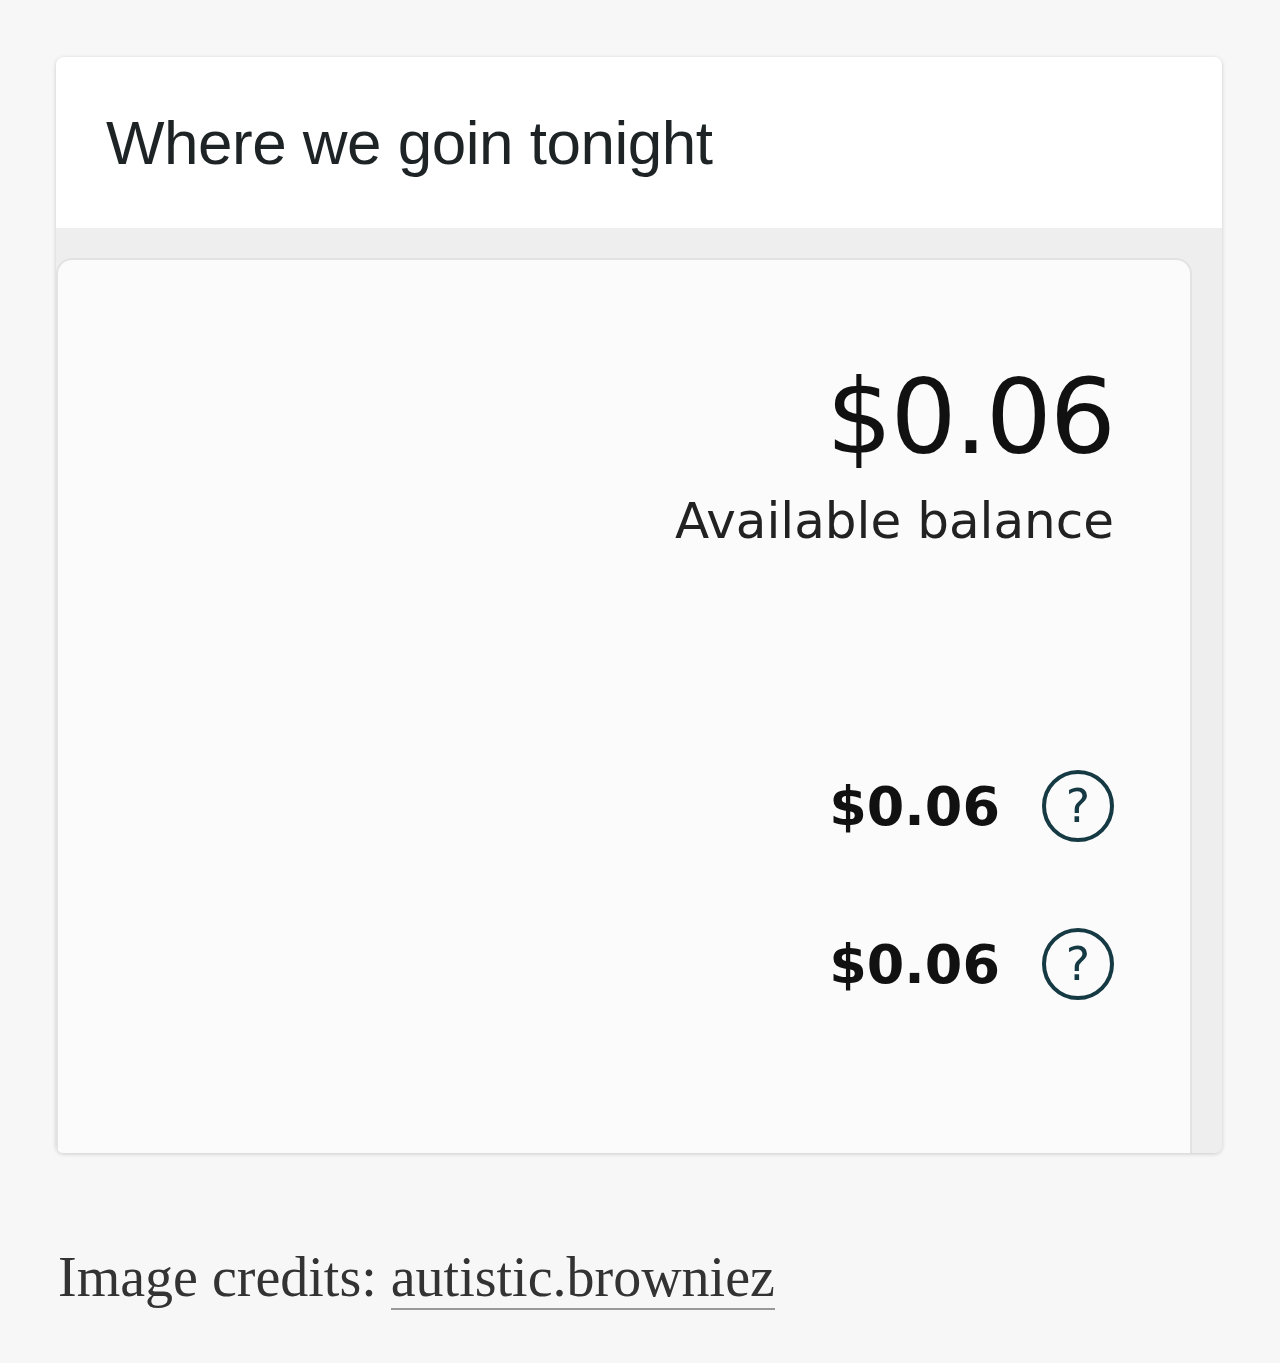 The height and width of the screenshot is (1363, 1280). Describe the element at coordinates (409, 142) in the screenshot. I see `post-title: Where we goin tonight` at that location.